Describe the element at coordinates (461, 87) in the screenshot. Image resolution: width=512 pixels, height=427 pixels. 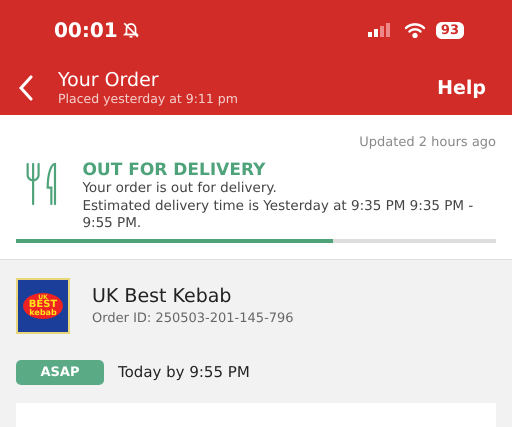
I see `help-button: Help` at that location.